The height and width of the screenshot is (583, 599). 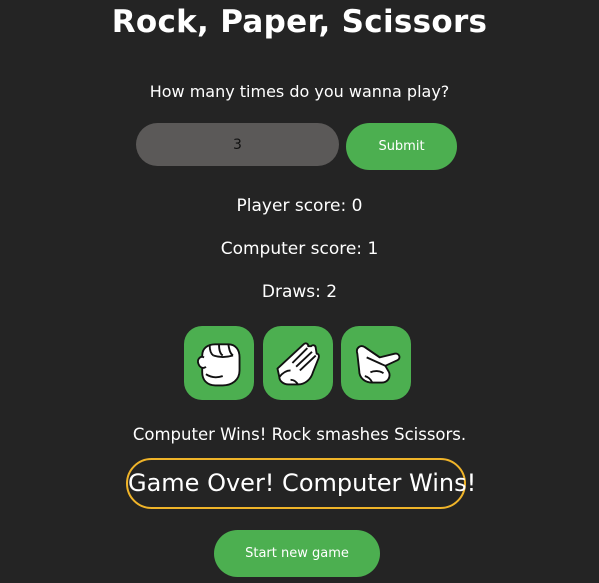 I want to click on scissors-hand-icon, so click(x=378, y=364).